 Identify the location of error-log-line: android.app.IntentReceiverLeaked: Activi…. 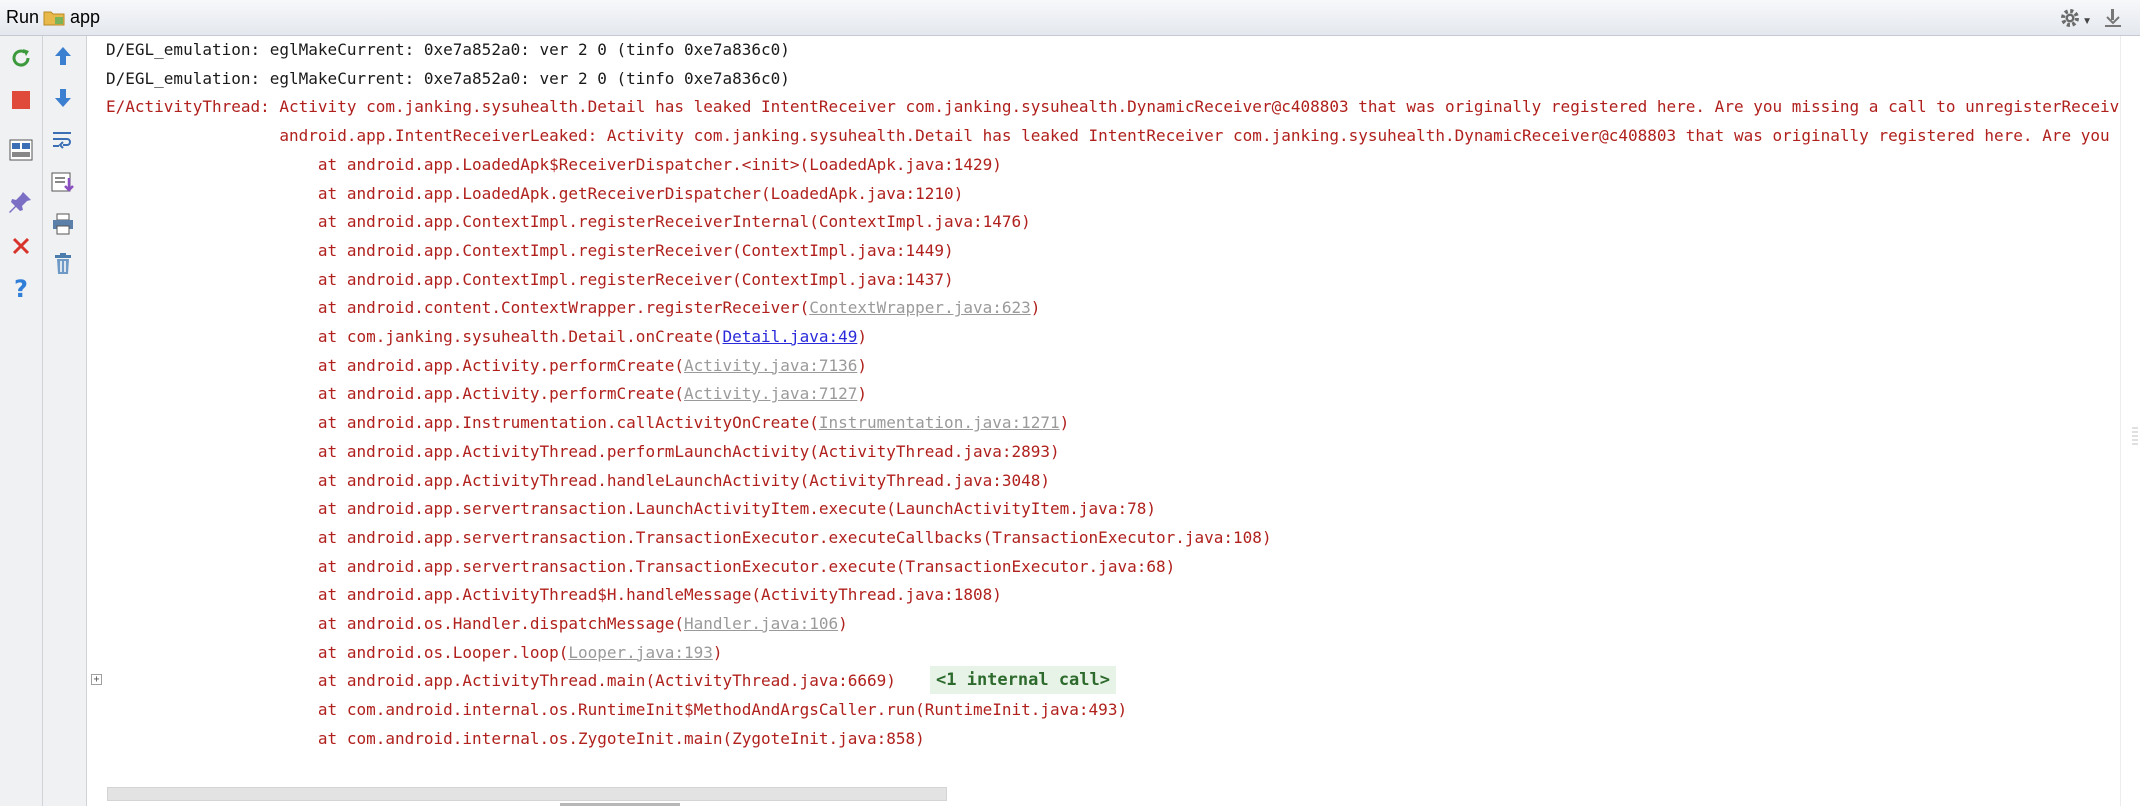
(1199, 136).